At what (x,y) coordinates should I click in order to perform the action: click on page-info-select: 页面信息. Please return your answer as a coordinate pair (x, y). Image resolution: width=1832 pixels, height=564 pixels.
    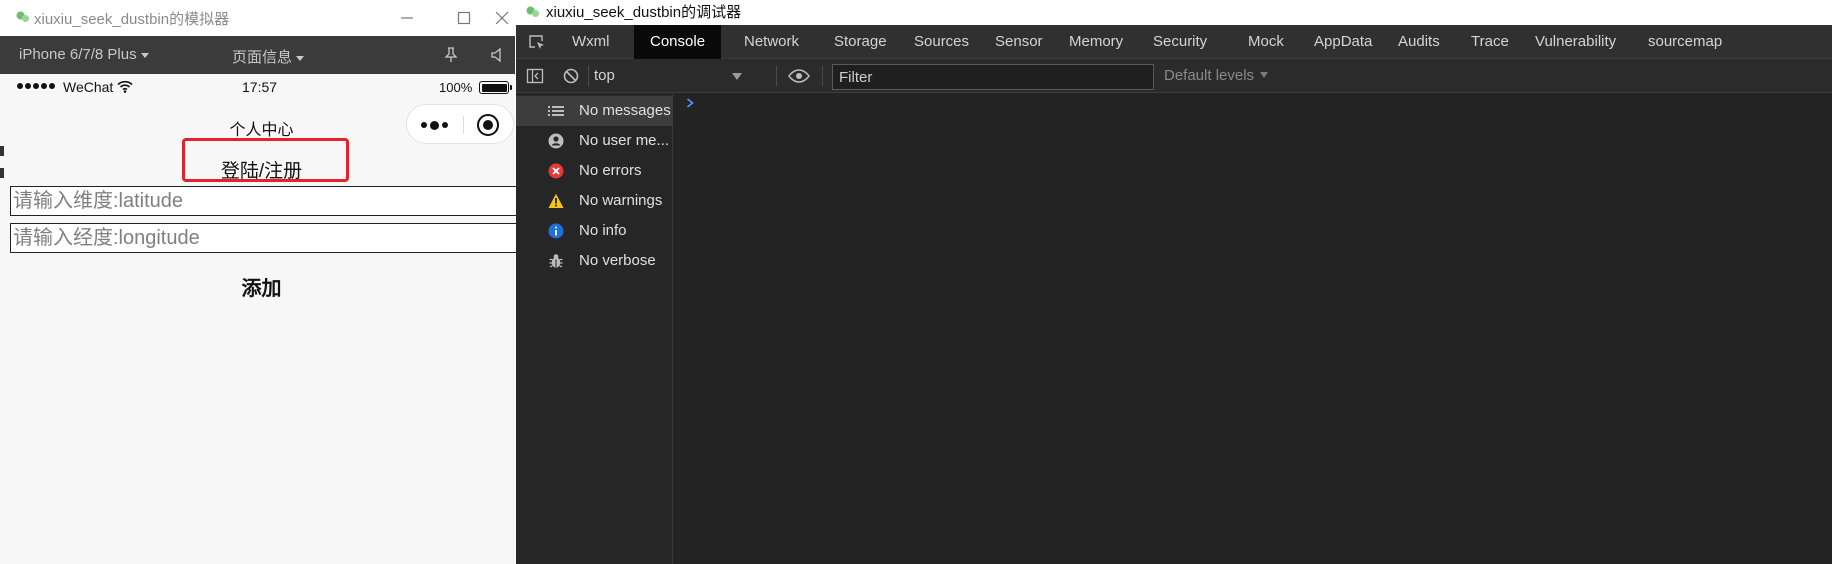
    Looking at the image, I should click on (268, 56).